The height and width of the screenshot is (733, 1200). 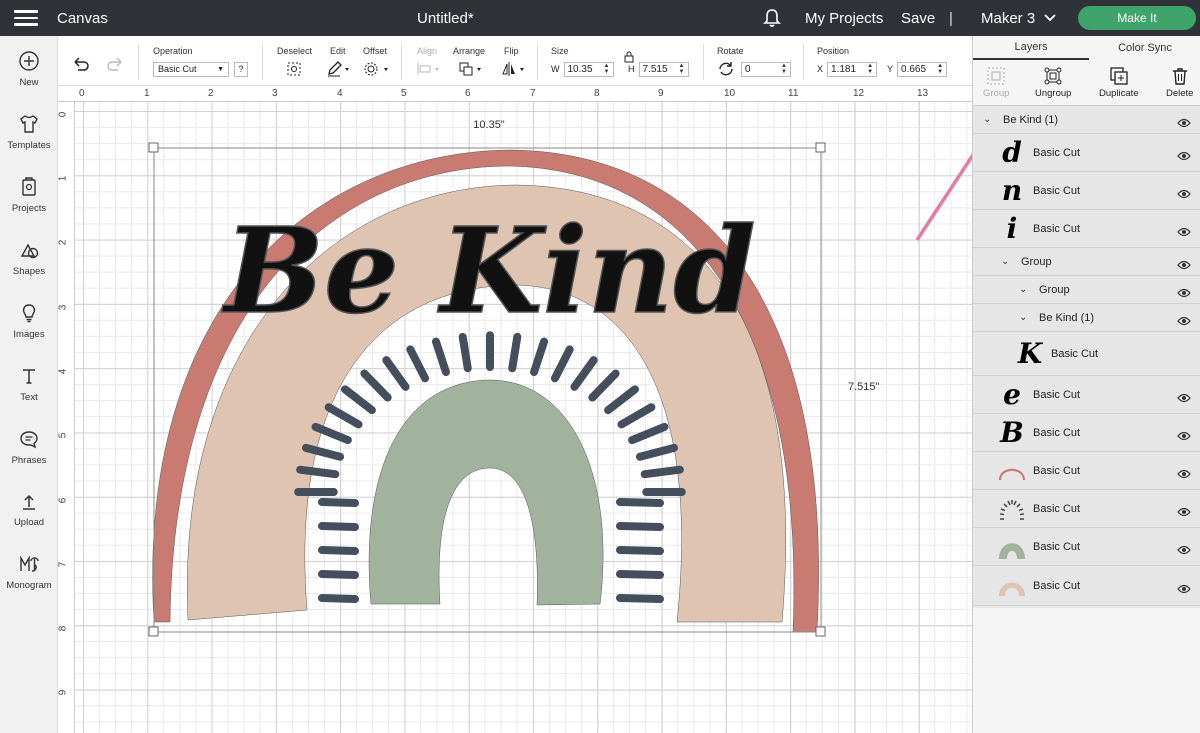 What do you see at coordinates (294, 69) in the screenshot?
I see `deselect-icon` at bounding box center [294, 69].